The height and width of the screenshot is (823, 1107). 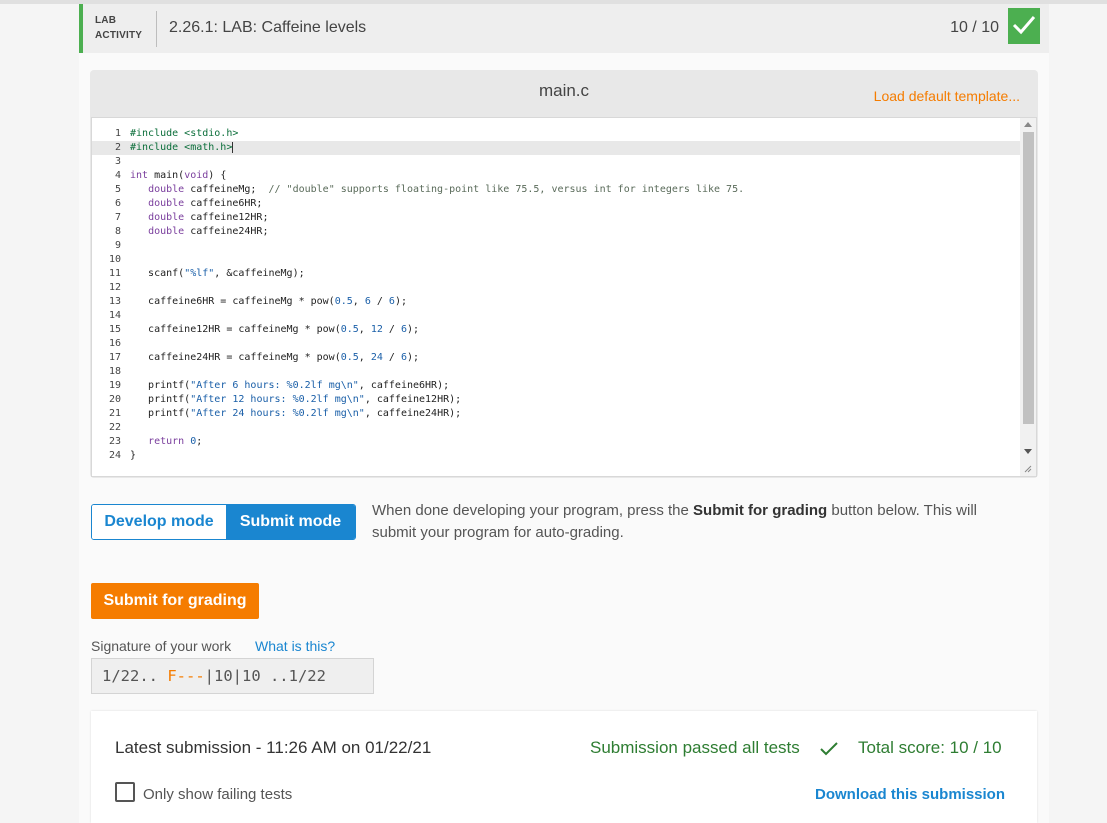 What do you see at coordinates (215, 274) in the screenshot?
I see `code-text: scanf("%lf", &caffeineMg);` at bounding box center [215, 274].